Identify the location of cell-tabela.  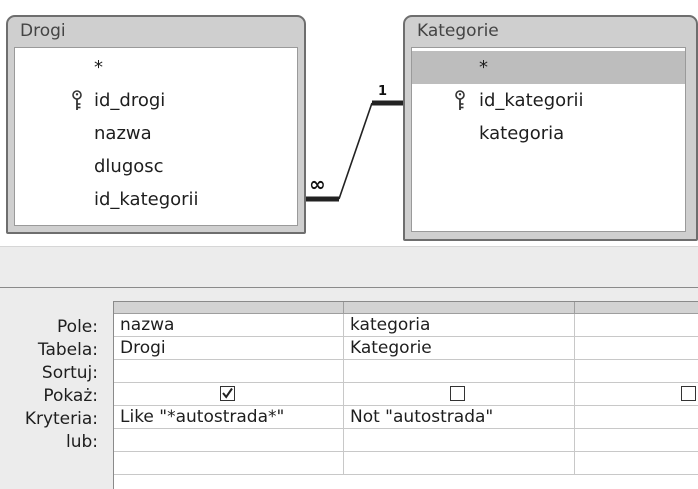
(636, 348).